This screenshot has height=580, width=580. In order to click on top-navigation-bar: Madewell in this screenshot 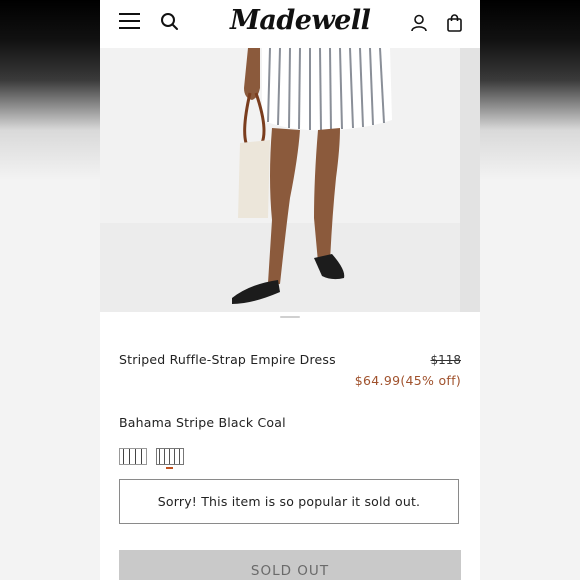, I will do `click(290, 24)`.